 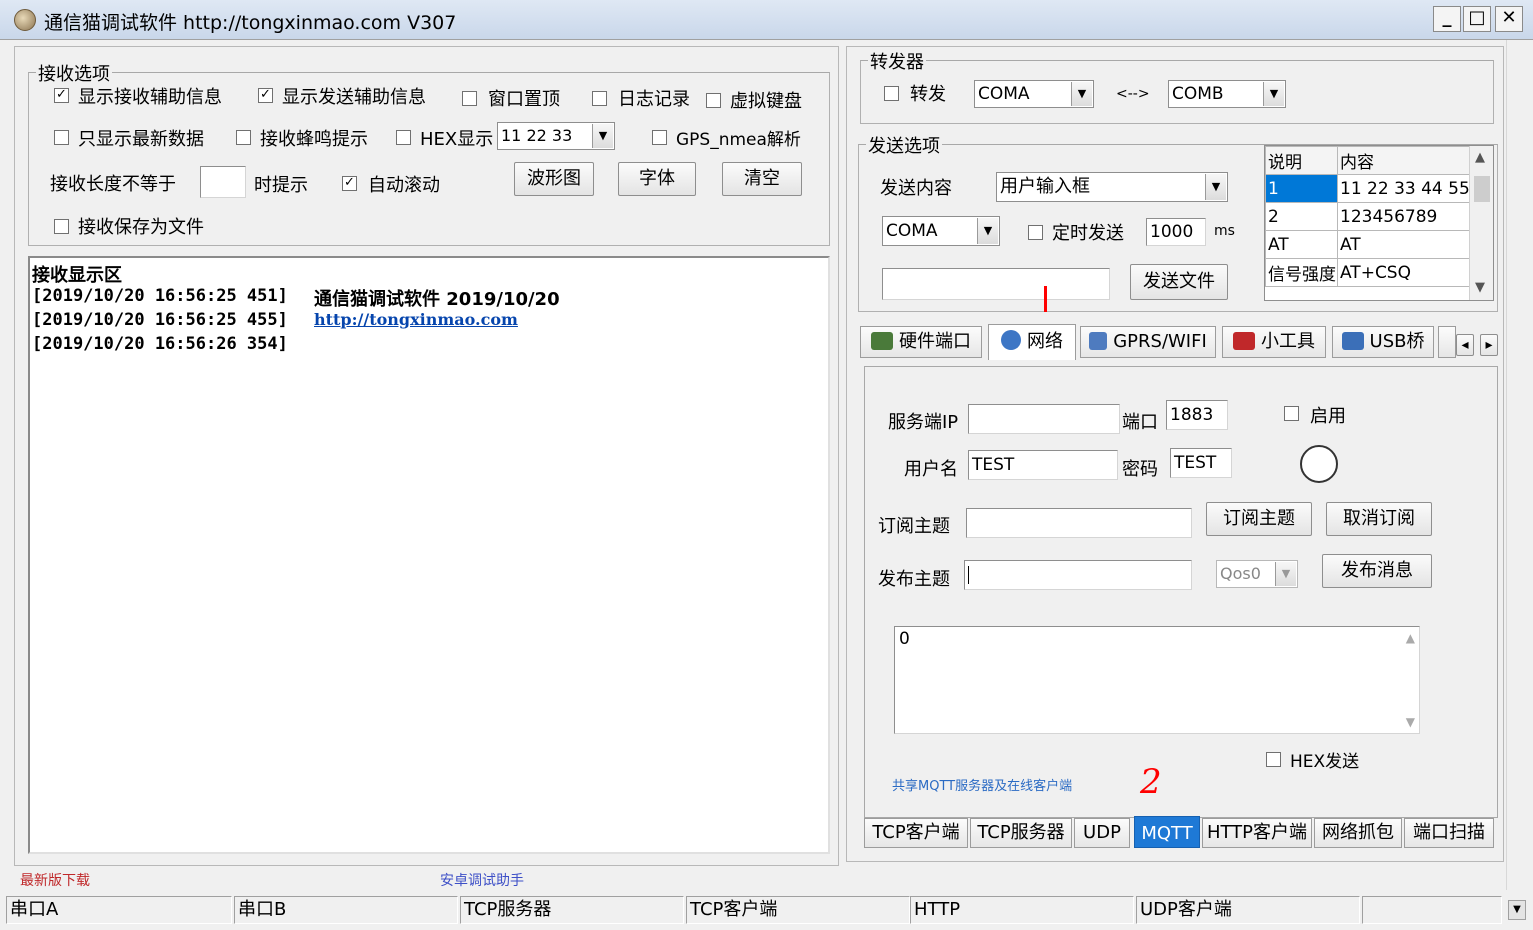 What do you see at coordinates (738, 140) in the screenshot?
I see `gps-label: GPS_nmea解析` at bounding box center [738, 140].